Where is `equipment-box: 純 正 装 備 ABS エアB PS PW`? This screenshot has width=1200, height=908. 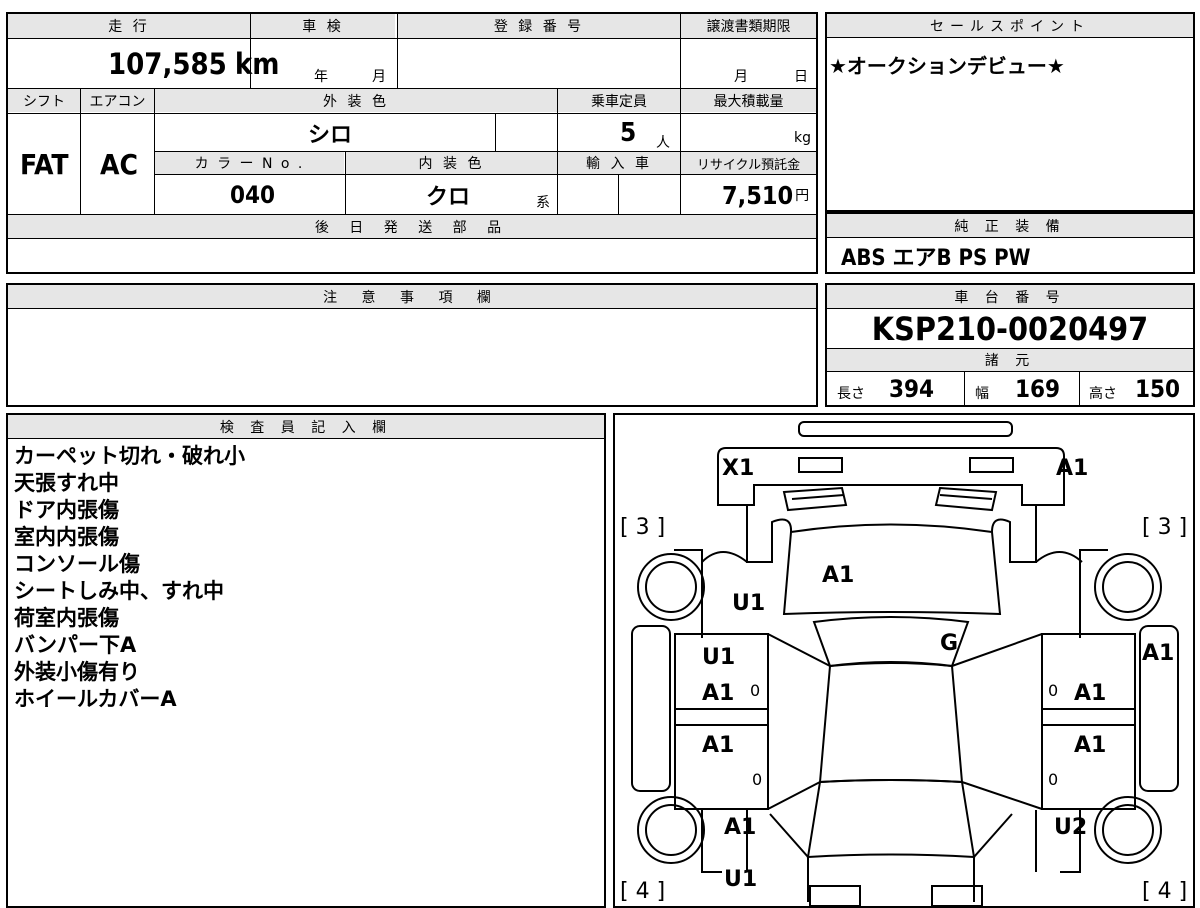 equipment-box: 純 正 装 備 ABS エアB PS PW is located at coordinates (1010, 243).